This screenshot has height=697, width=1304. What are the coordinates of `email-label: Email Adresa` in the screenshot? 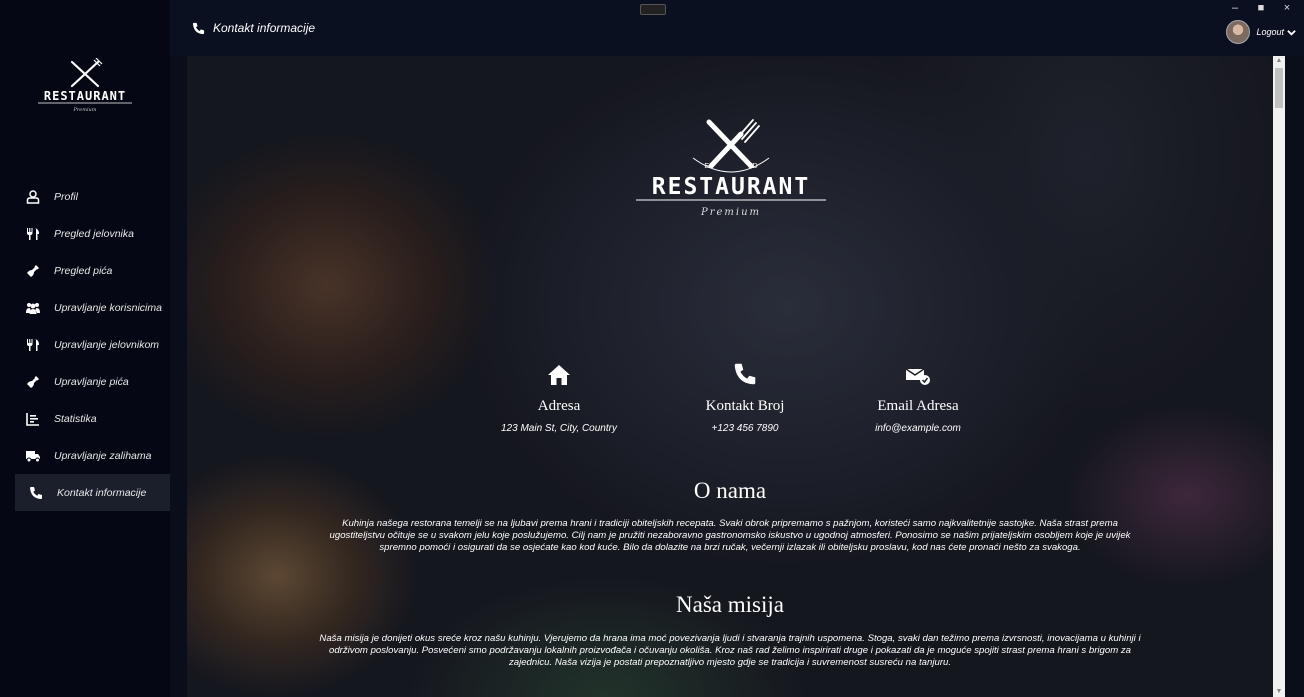 It's located at (918, 406).